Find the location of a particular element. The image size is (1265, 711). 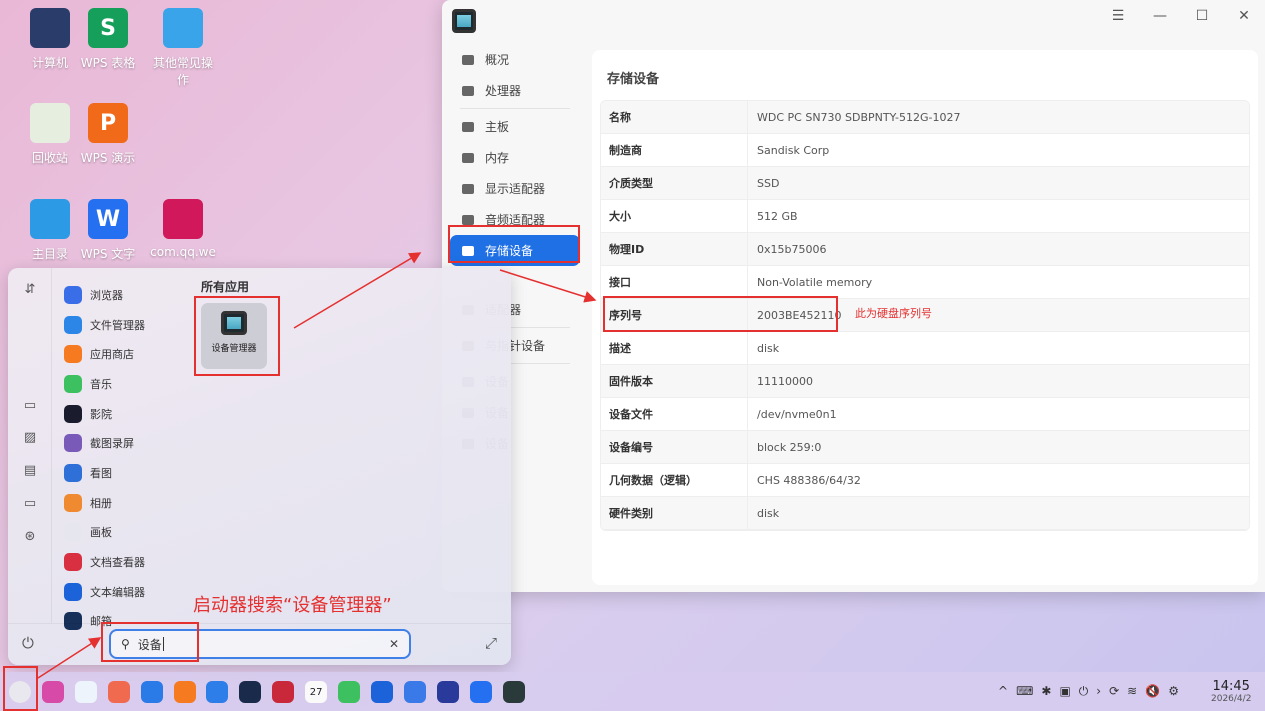

arrow-to-serial is located at coordinates (548, 286).